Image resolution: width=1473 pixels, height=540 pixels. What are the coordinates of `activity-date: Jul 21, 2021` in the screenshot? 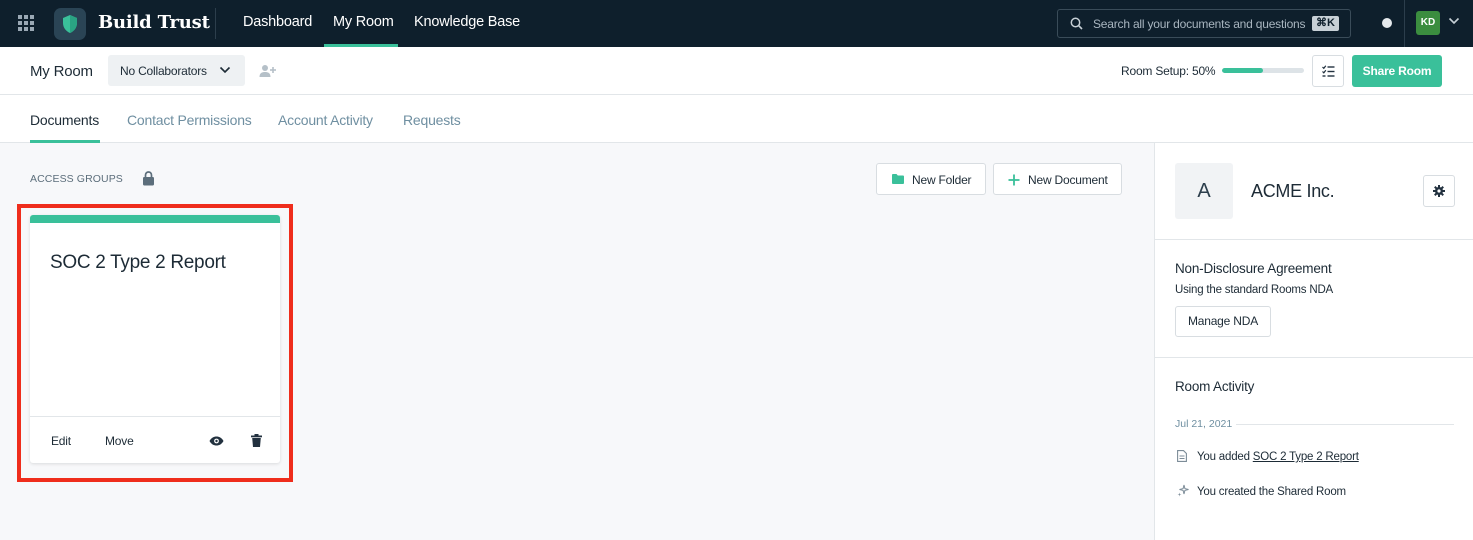 It's located at (1204, 424).